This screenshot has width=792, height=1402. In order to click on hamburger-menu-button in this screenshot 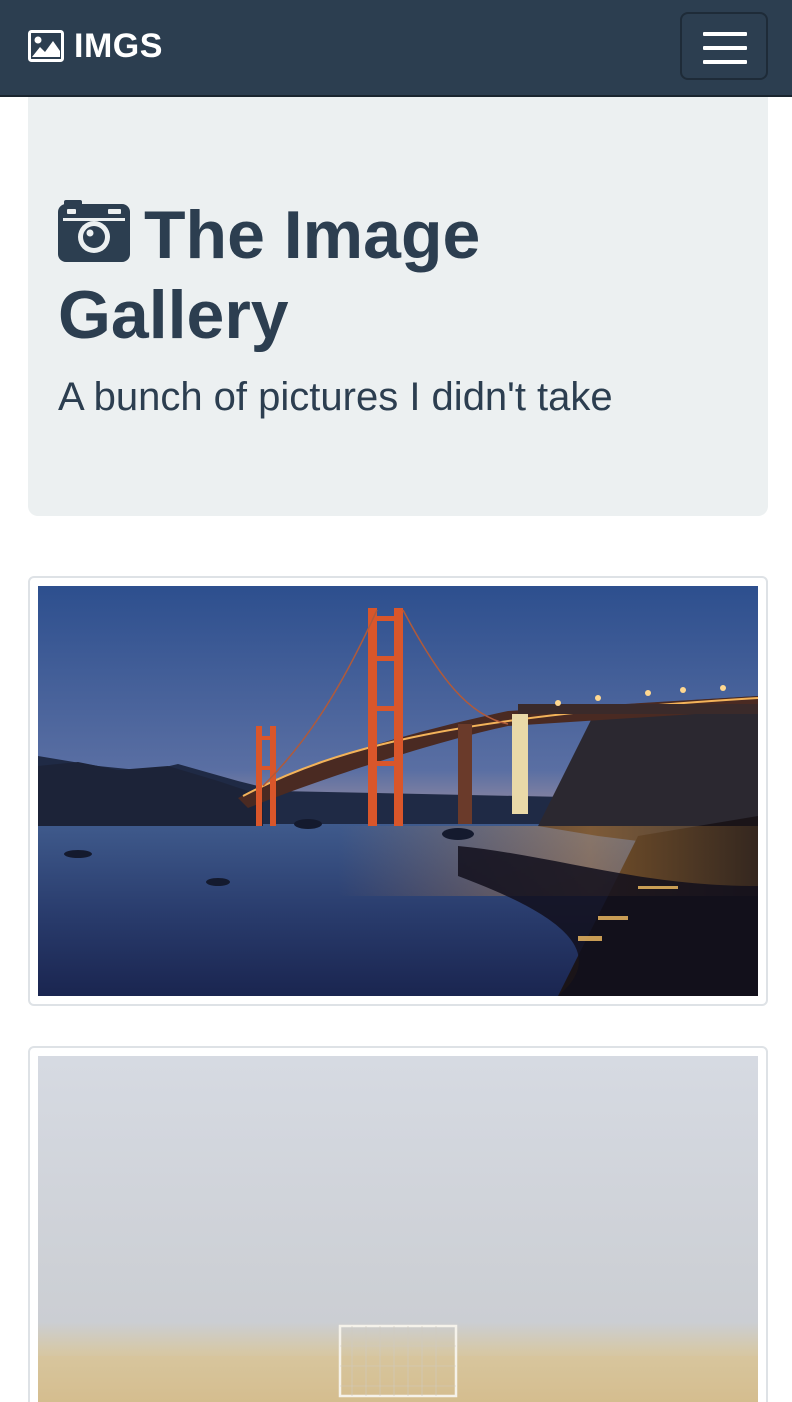, I will do `click(724, 46)`.